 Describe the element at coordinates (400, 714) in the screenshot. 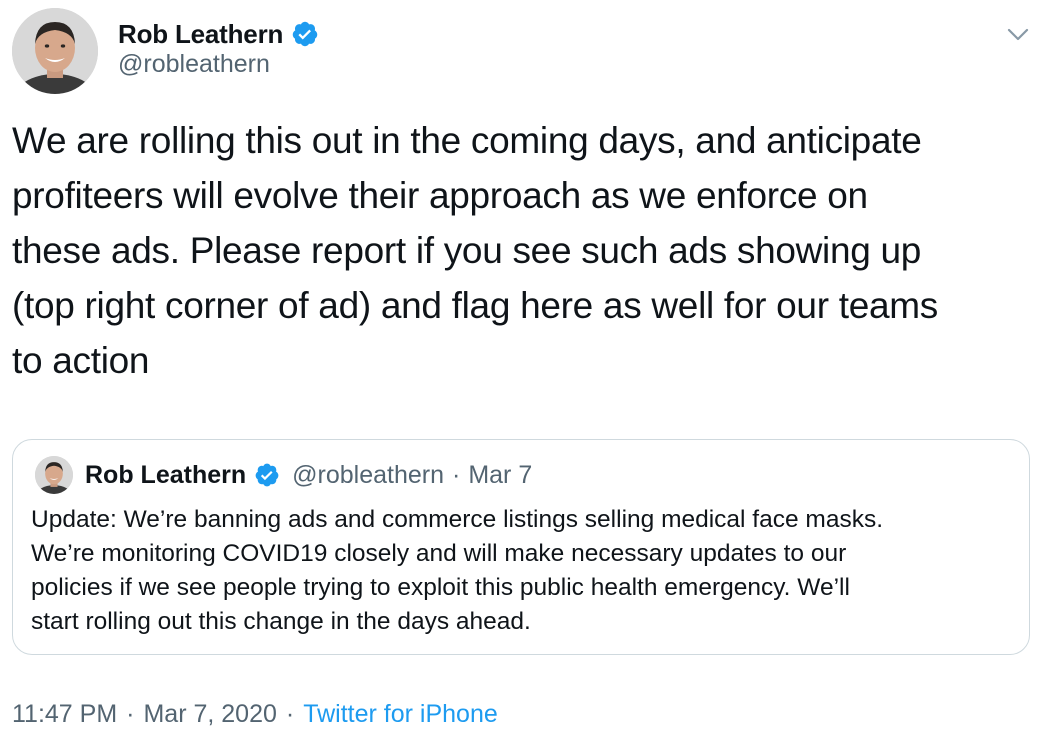

I see `tweet-source-link: Twitter for iPhone` at that location.